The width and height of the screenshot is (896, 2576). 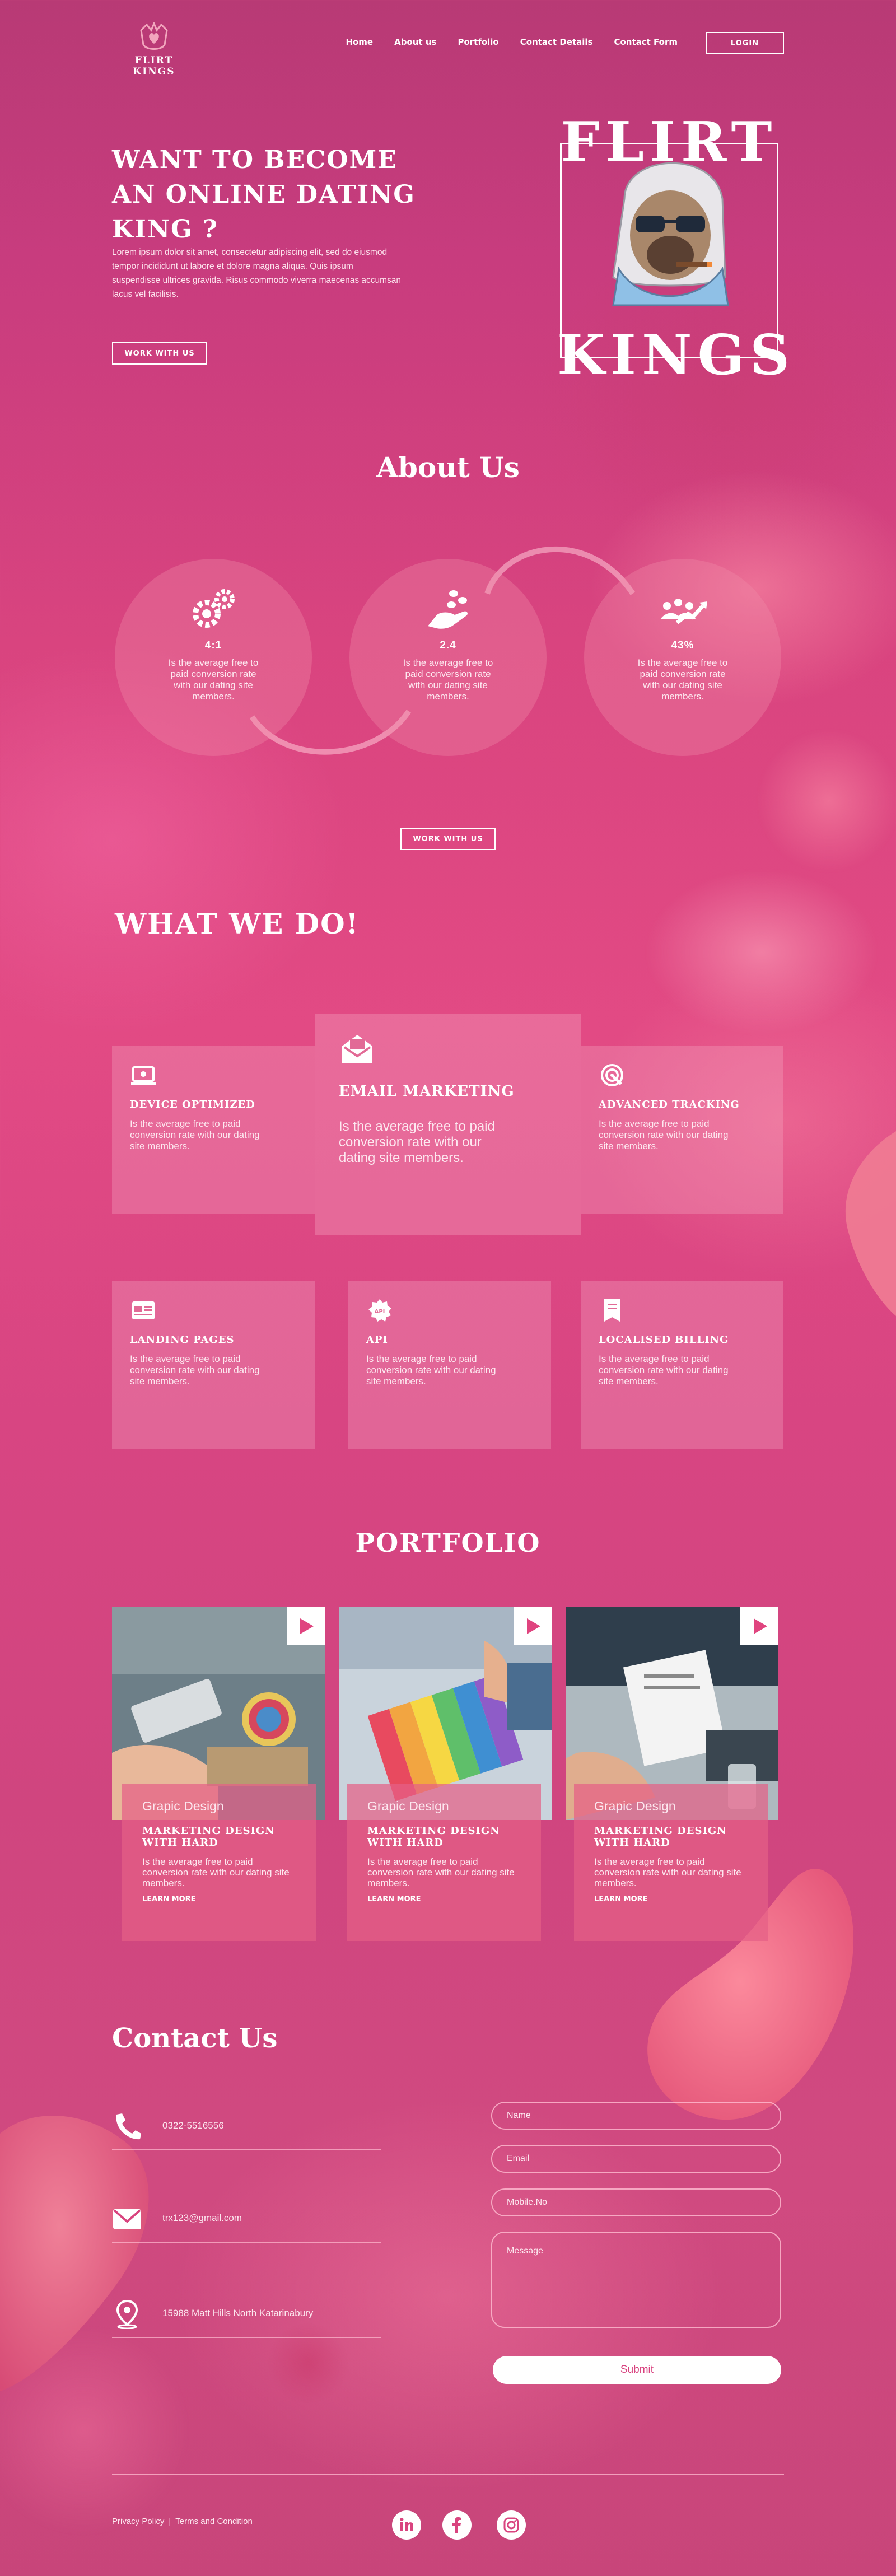 What do you see at coordinates (478, 42) in the screenshot?
I see `nav-portfolio: Portfolio` at bounding box center [478, 42].